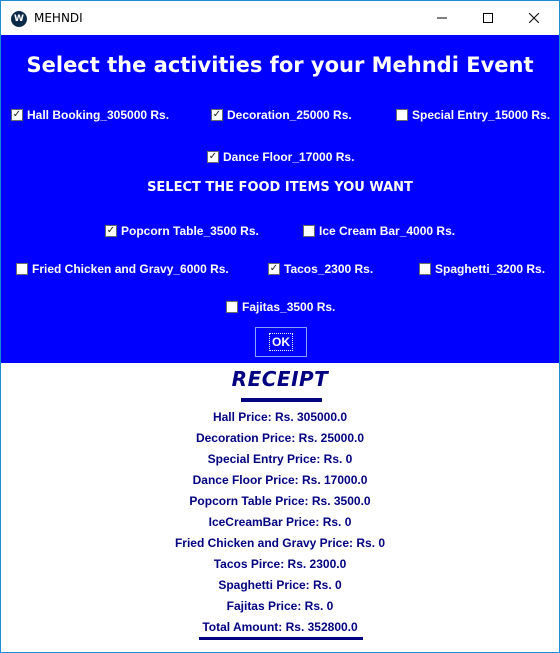  I want to click on maximize-button, so click(488, 18).